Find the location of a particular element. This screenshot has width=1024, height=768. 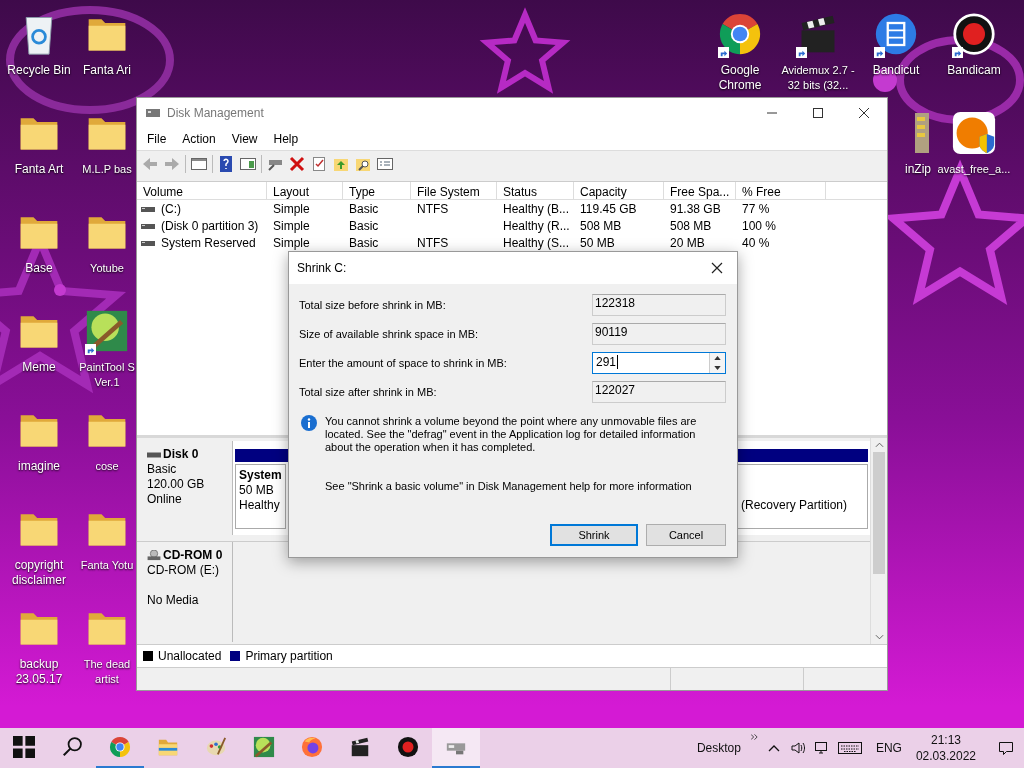

table-cell: 119.45 GB is located at coordinates (608, 208).